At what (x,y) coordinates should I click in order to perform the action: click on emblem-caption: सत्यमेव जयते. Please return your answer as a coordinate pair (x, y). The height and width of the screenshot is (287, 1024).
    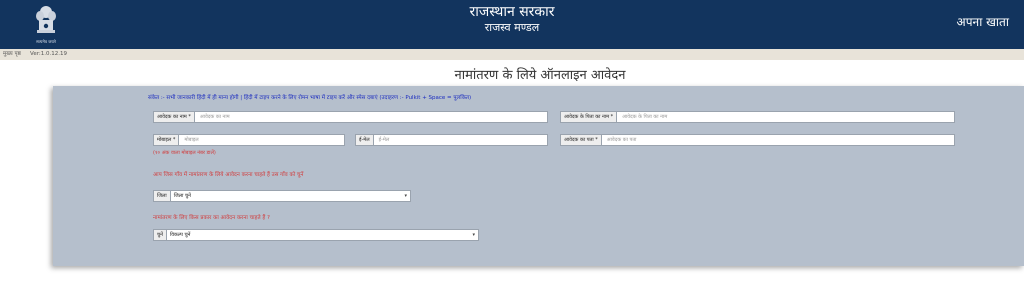
    Looking at the image, I should click on (46, 41).